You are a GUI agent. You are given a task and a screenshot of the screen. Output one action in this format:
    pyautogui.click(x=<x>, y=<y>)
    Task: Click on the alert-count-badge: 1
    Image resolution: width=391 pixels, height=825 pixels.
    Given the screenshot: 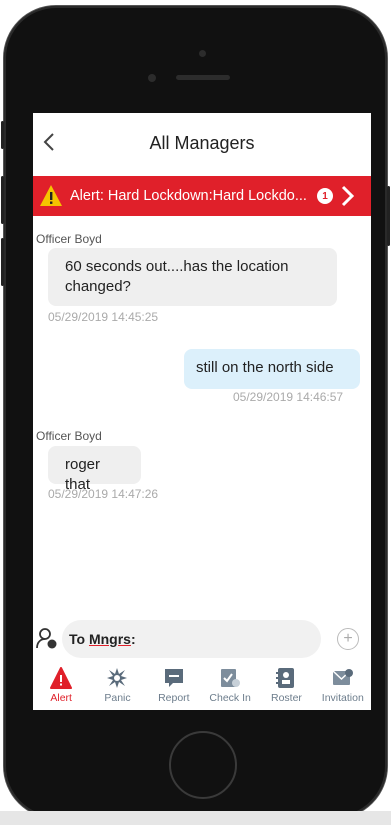 What is the action you would take?
    pyautogui.click(x=325, y=196)
    